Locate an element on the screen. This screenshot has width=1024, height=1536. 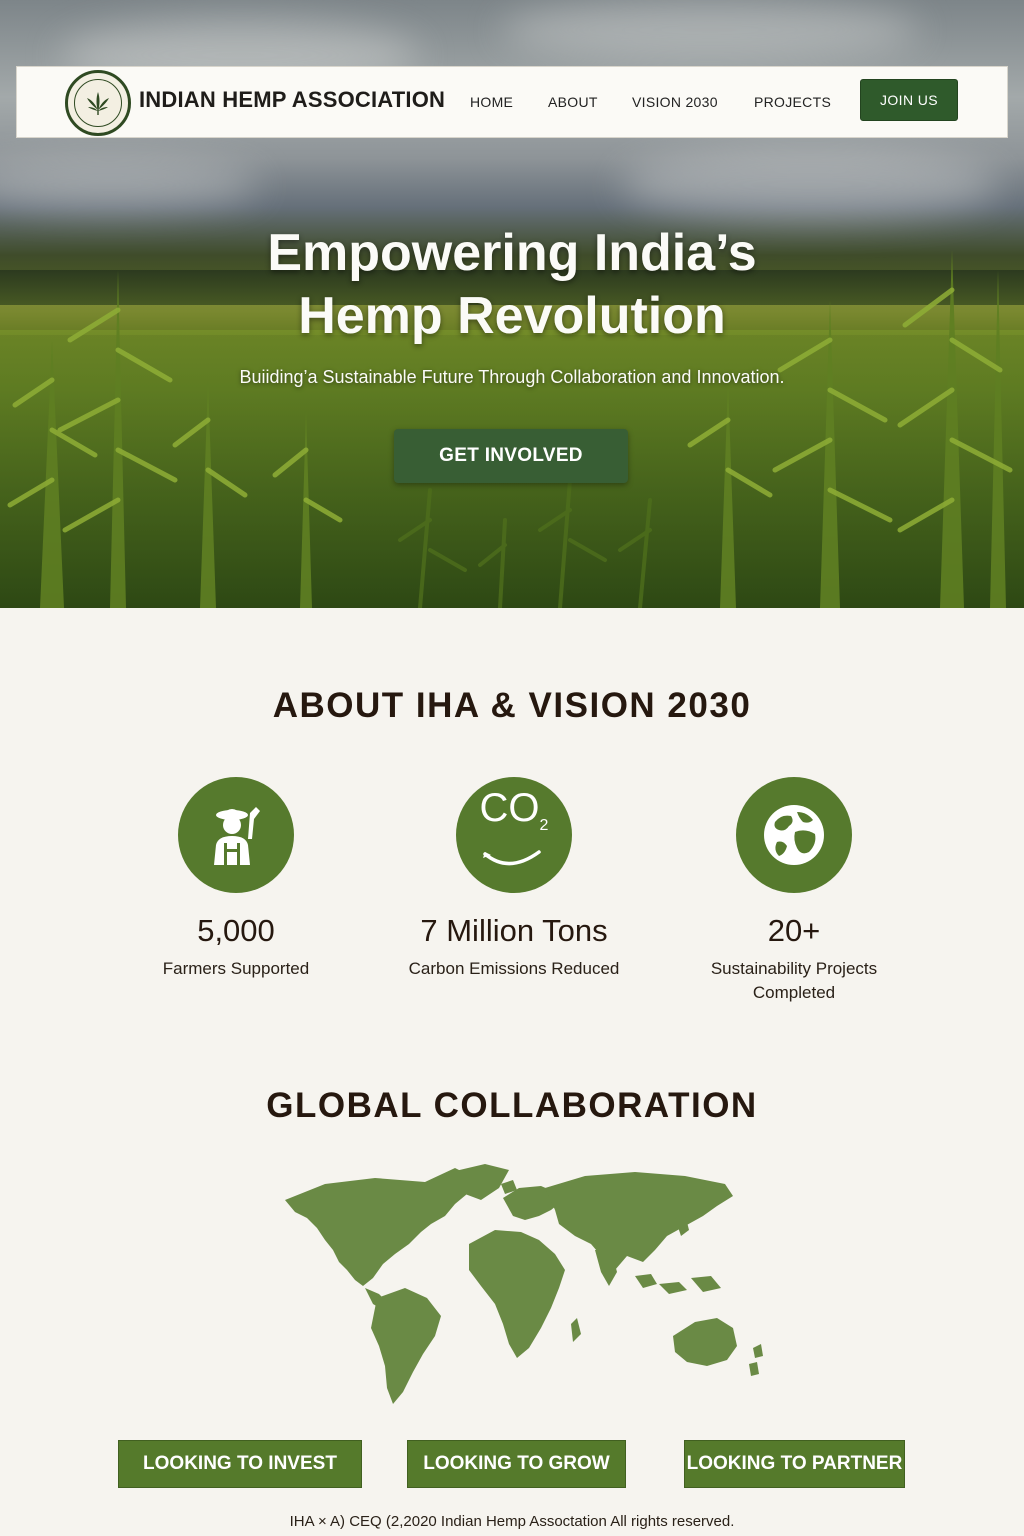
stat-carbon-value: 7 Million Tons is located at coordinates (514, 930).